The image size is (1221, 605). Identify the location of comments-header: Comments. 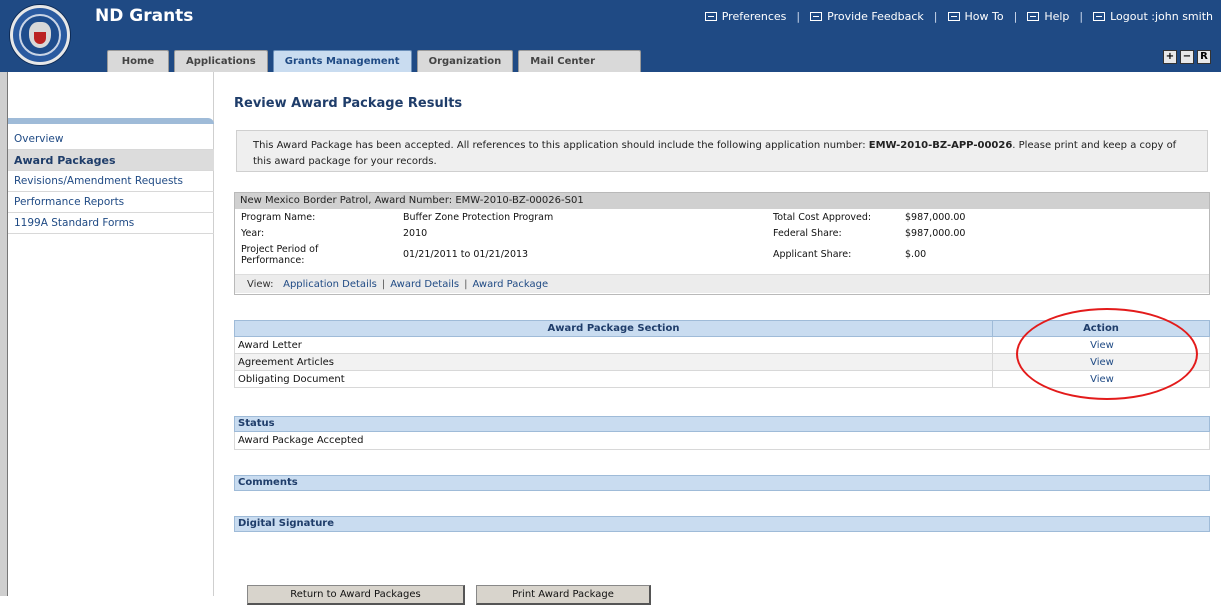
(722, 483).